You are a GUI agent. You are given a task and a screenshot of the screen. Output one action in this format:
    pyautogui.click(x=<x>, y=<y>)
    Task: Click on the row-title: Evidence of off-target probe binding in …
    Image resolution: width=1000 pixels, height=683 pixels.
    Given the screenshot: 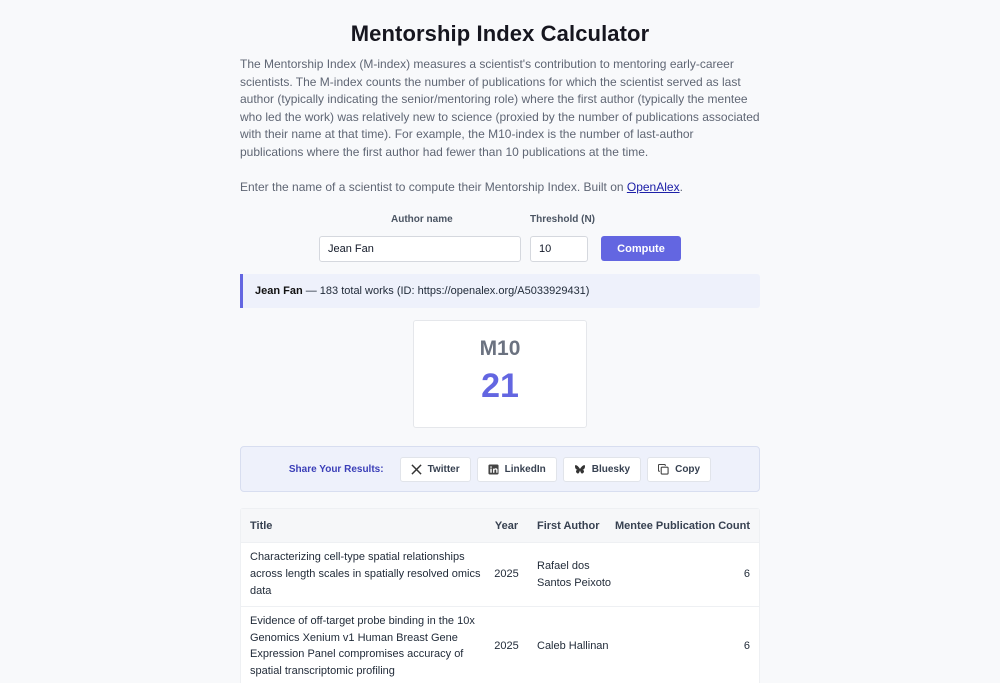 What is the action you would take?
    pyautogui.click(x=362, y=646)
    